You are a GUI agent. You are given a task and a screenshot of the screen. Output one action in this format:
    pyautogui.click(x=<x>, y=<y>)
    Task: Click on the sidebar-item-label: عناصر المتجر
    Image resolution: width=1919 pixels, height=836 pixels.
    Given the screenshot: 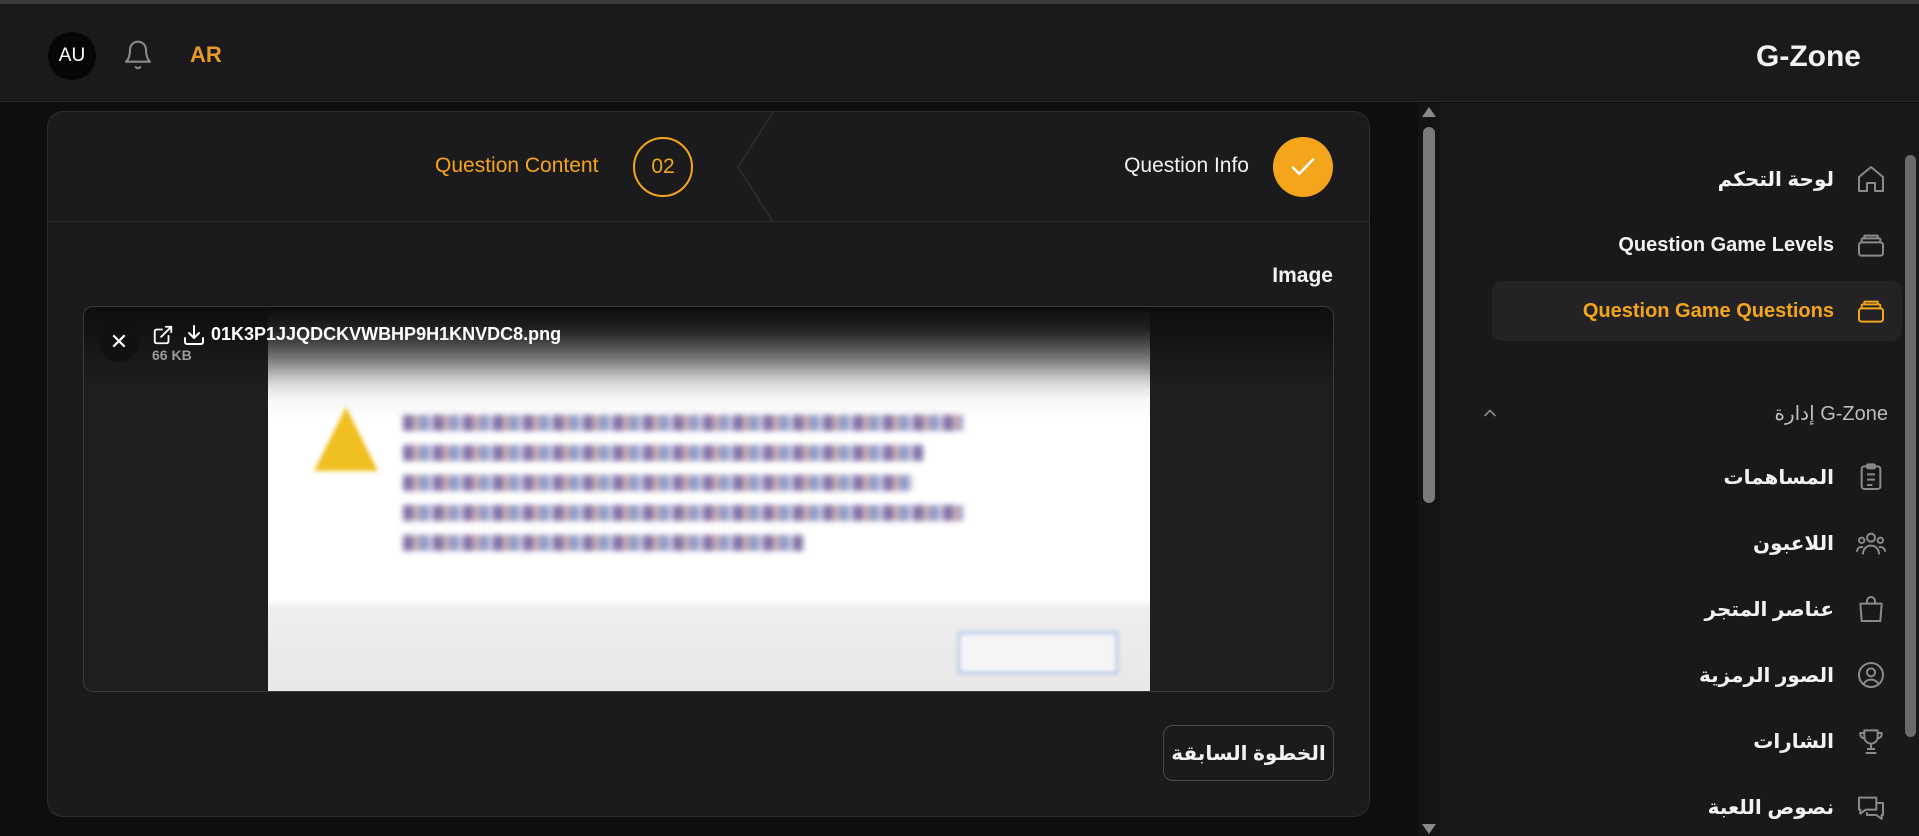 What is the action you would take?
    pyautogui.click(x=1769, y=609)
    